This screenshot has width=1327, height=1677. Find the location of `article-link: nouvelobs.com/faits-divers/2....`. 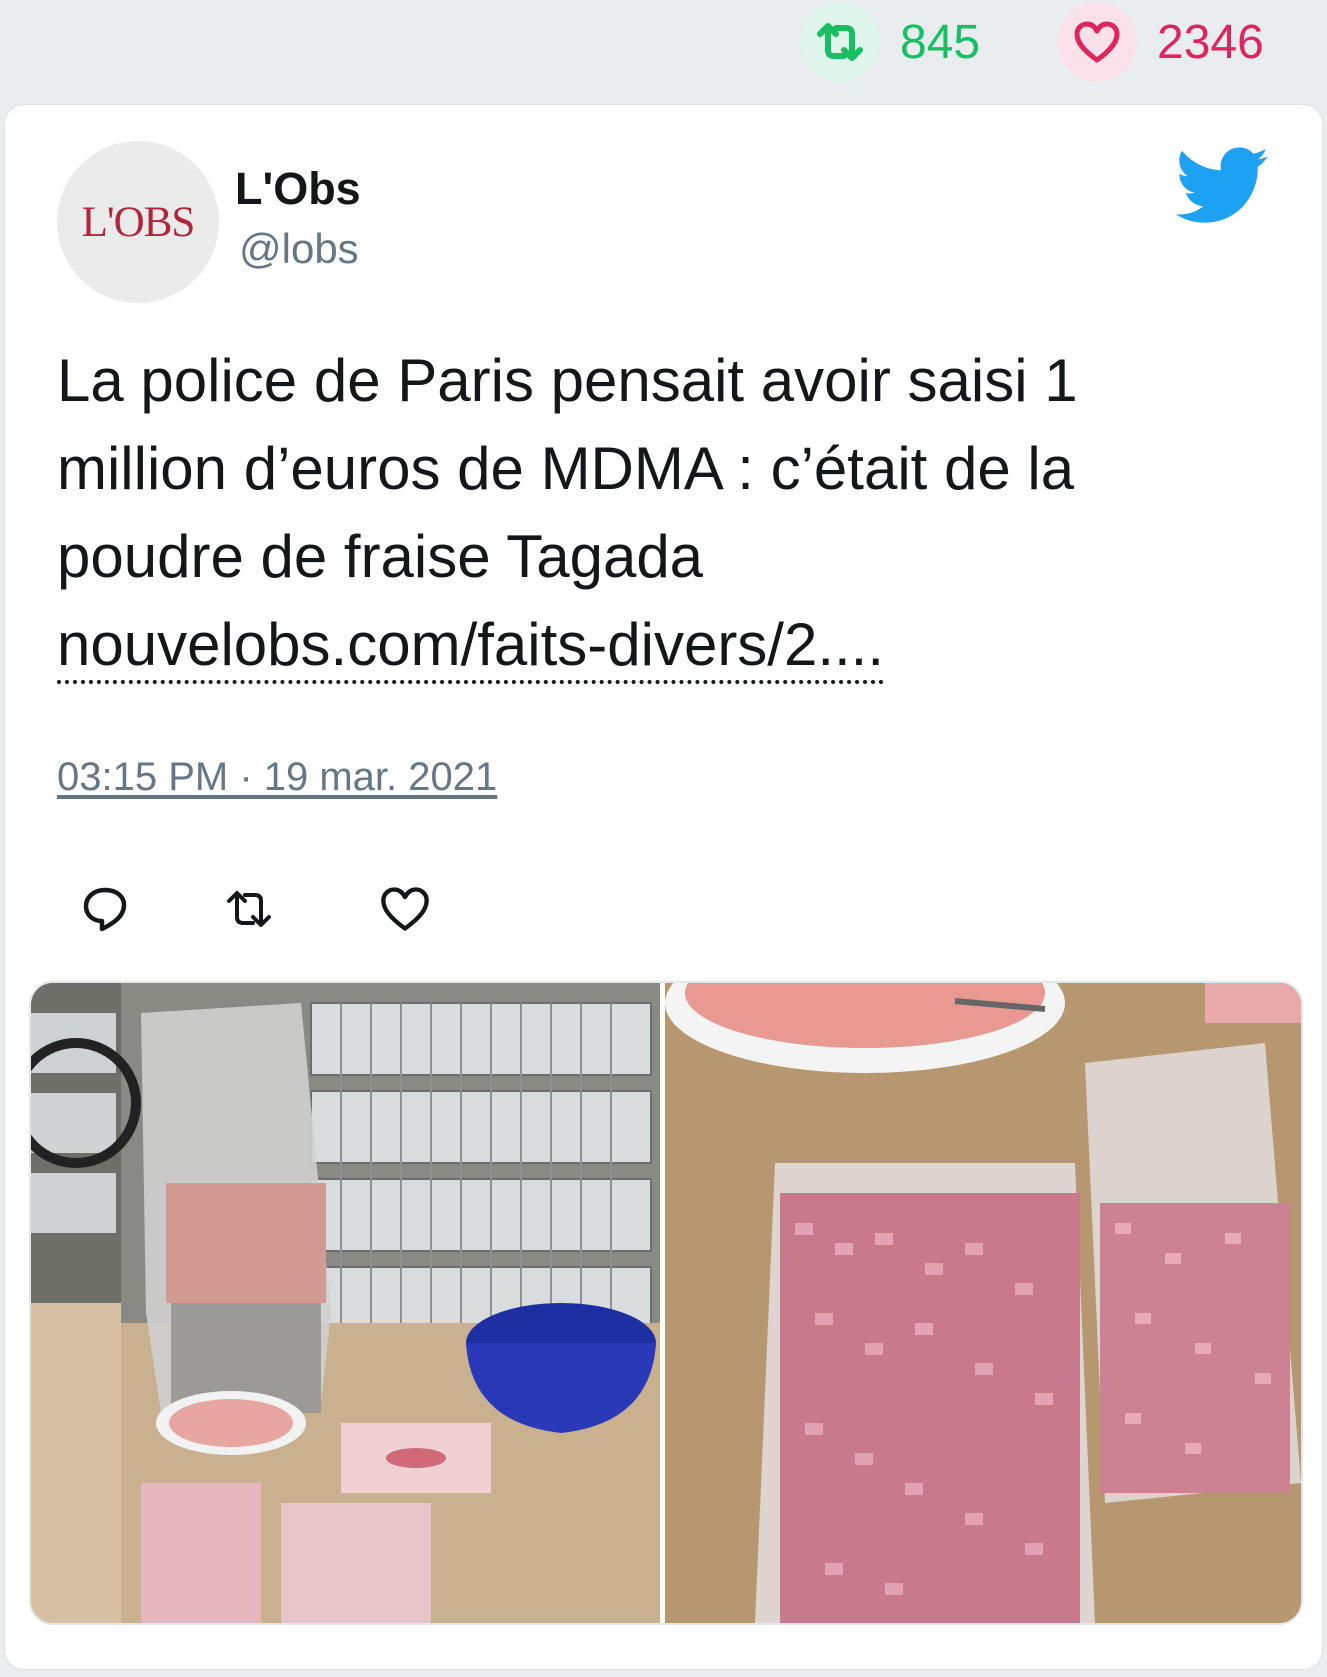

article-link: nouvelobs.com/faits-divers/2.... is located at coordinates (471, 647).